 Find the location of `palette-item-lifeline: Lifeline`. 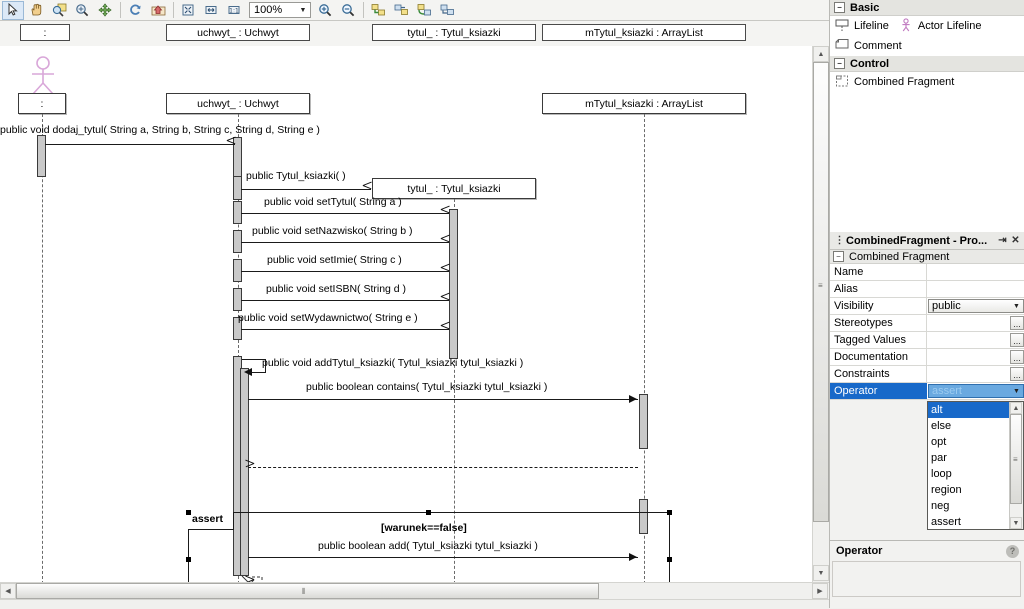

palette-item-lifeline: Lifeline is located at coordinates (862, 26).